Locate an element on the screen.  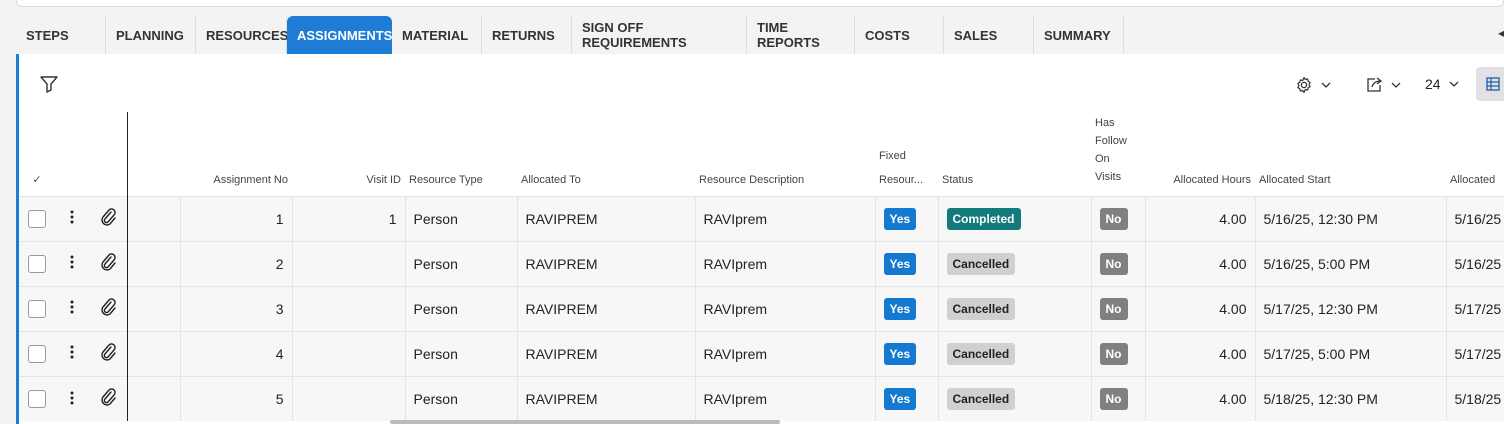
chevron-down-icon is located at coordinates (1454, 84).